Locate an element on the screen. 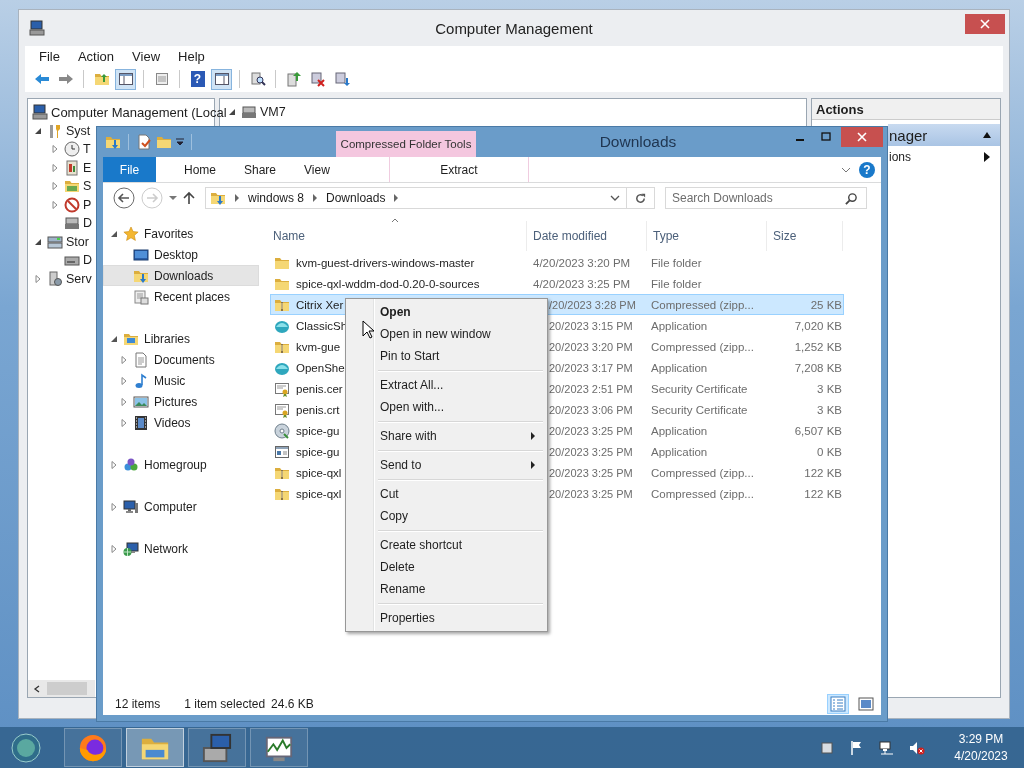 This screenshot has height=768, width=1024. breadcrumb: windows 8 is located at coordinates (276, 198).